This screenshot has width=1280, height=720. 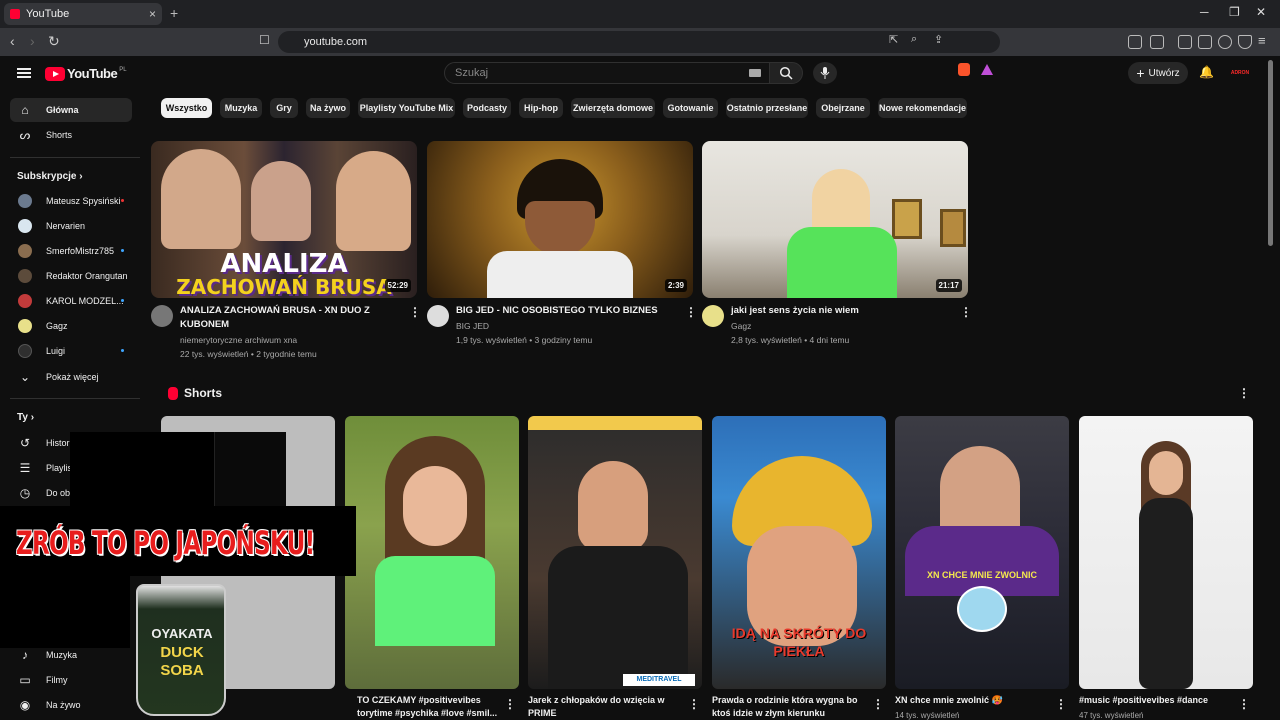 I want to click on short-title-line: PRIME, so click(x=542, y=713).